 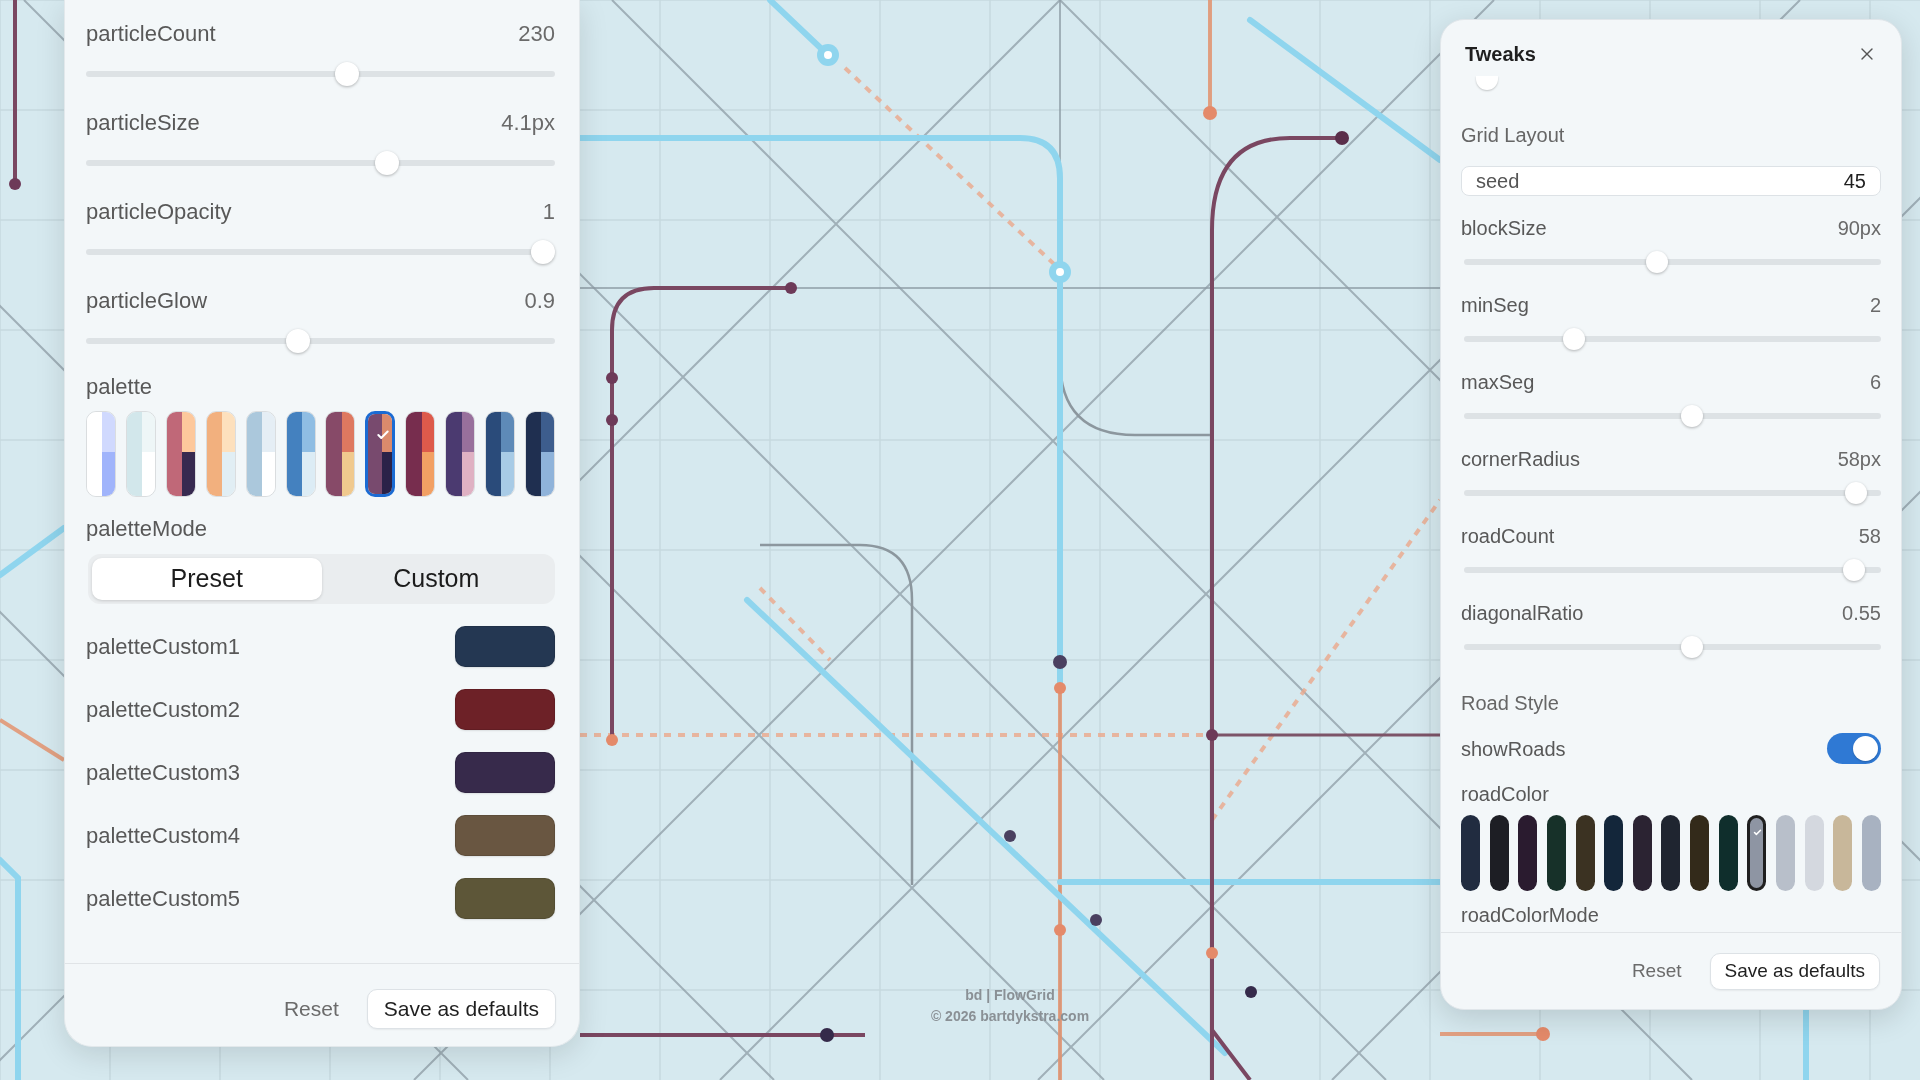 What do you see at coordinates (1010, 995) in the screenshot?
I see `credit-text: bd | FlowGrid` at bounding box center [1010, 995].